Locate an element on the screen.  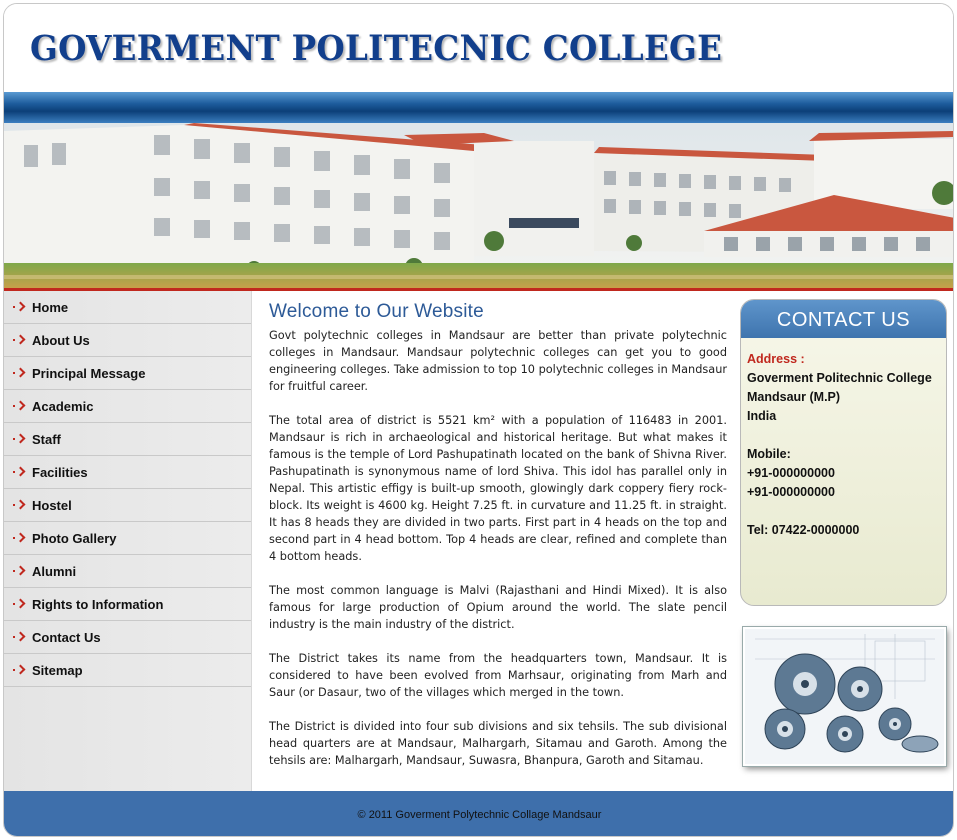
sidebar-item-facilities: Facilities is located at coordinates (127, 472).